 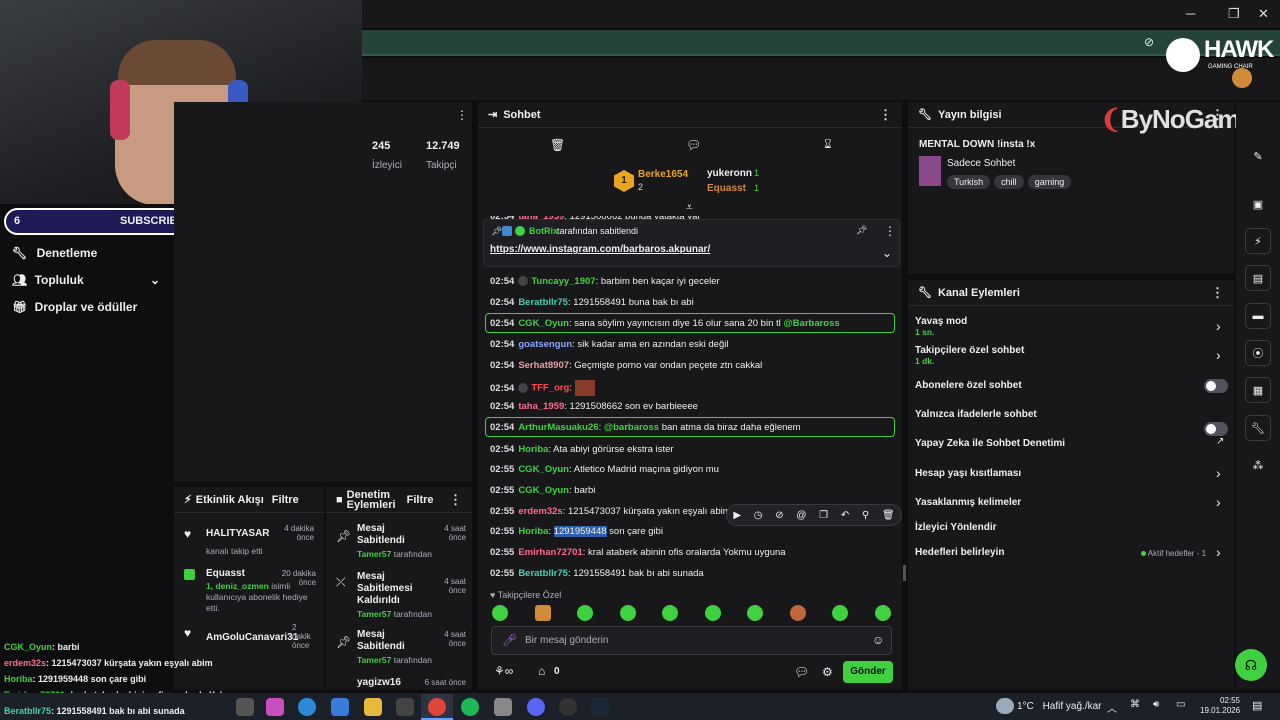 What do you see at coordinates (420, 500) in the screenshot?
I see `moderation-filter-button: Filtre` at bounding box center [420, 500].